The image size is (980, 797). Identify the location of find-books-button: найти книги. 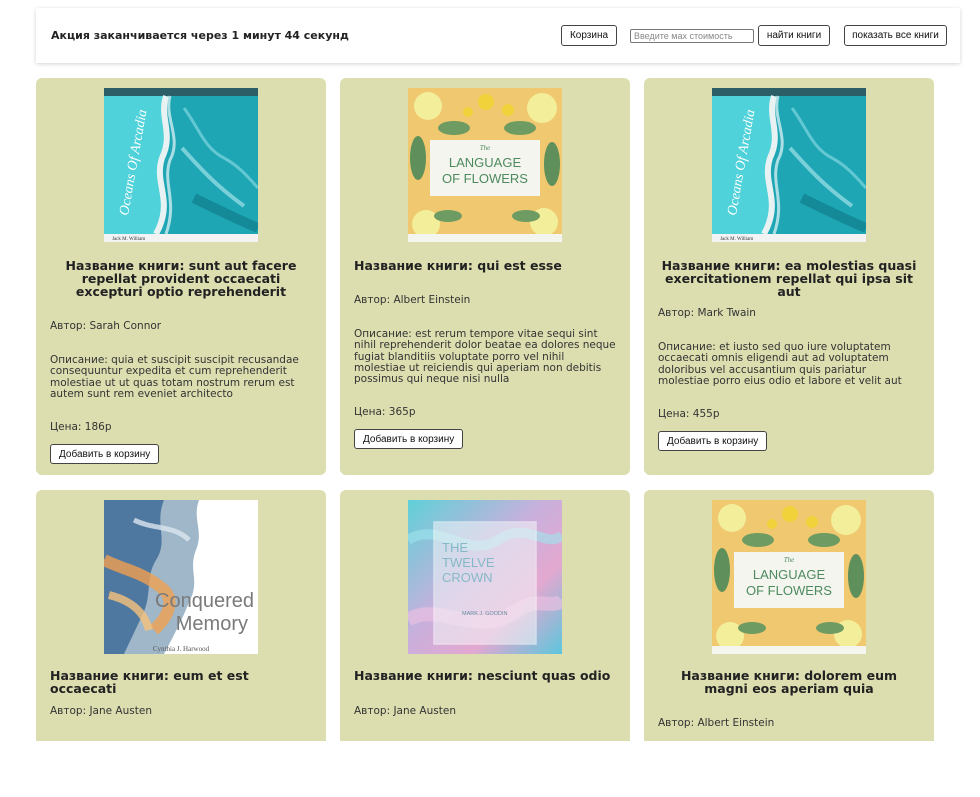
(794, 35).